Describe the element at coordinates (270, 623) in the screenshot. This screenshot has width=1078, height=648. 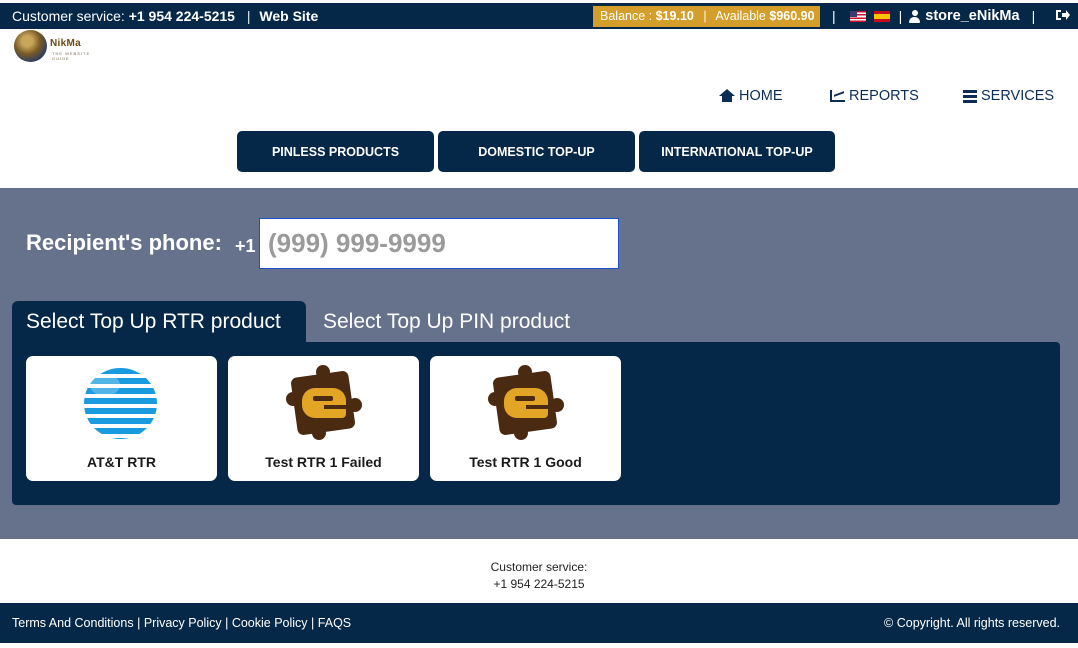
I see `cookie-policy-link: Cookie Policy` at that location.